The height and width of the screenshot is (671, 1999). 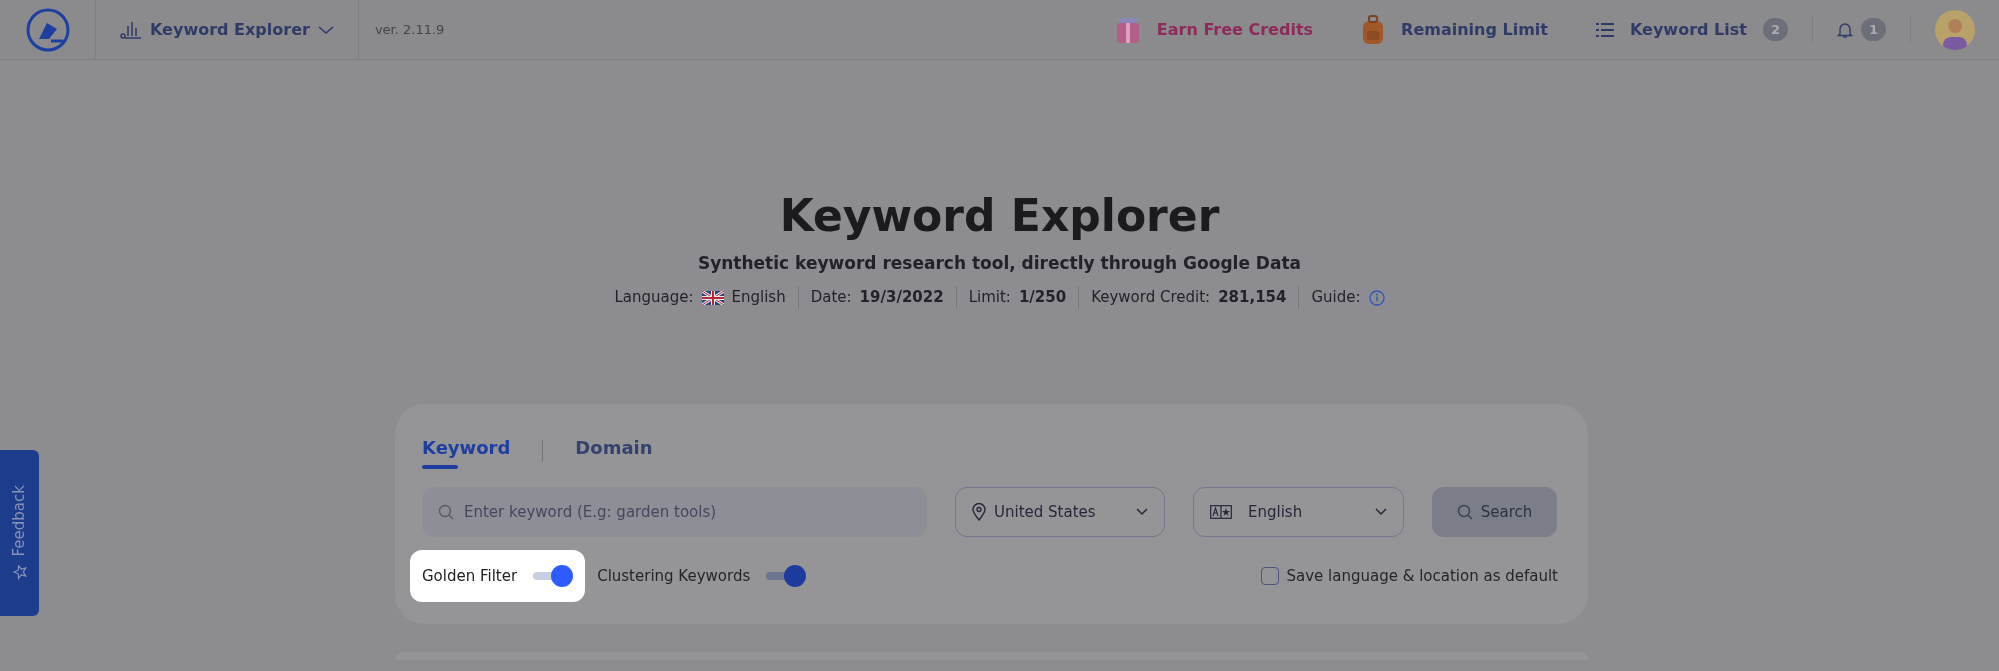 What do you see at coordinates (409, 29) in the screenshot?
I see `version-text: ver. 2.11.9` at bounding box center [409, 29].